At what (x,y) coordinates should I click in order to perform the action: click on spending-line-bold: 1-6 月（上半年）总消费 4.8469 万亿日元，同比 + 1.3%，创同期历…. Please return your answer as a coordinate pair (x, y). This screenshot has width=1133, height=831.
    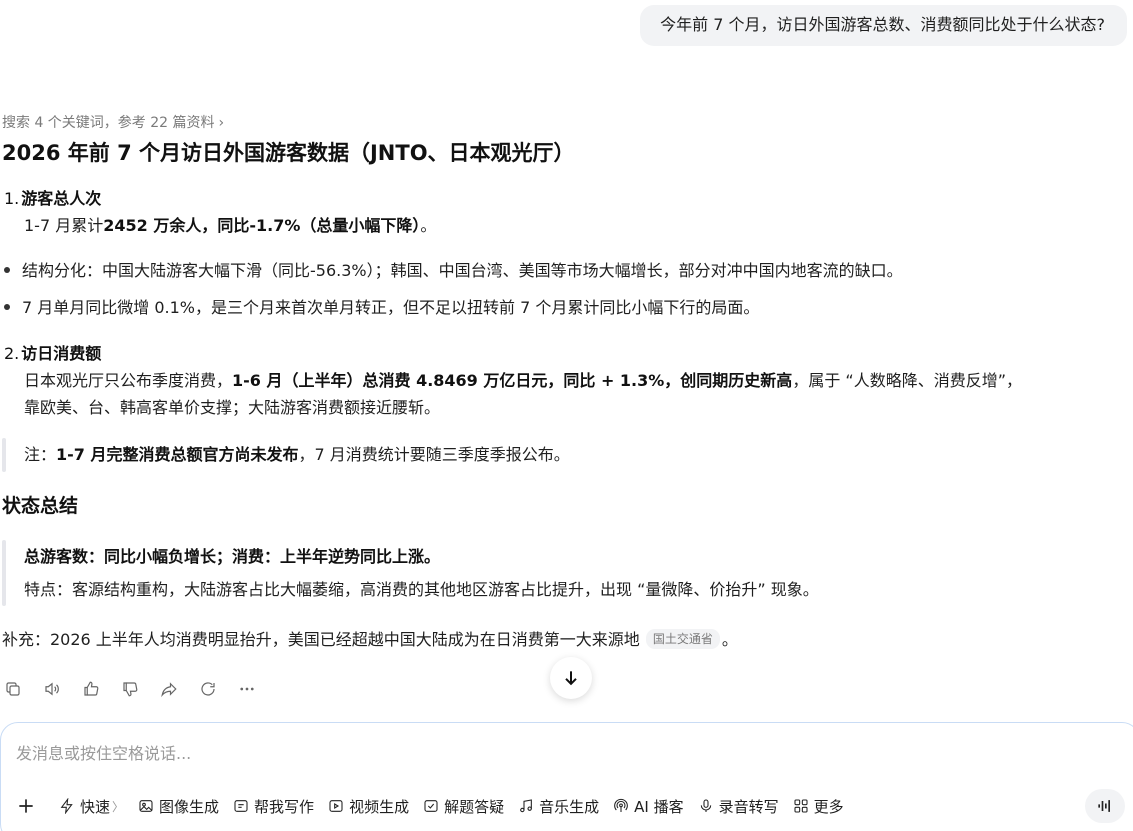
    Looking at the image, I should click on (512, 380).